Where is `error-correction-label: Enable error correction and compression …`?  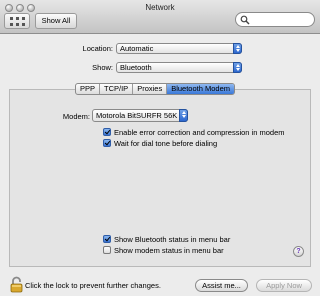
error-correction-label: Enable error correction and compression … is located at coordinates (199, 132).